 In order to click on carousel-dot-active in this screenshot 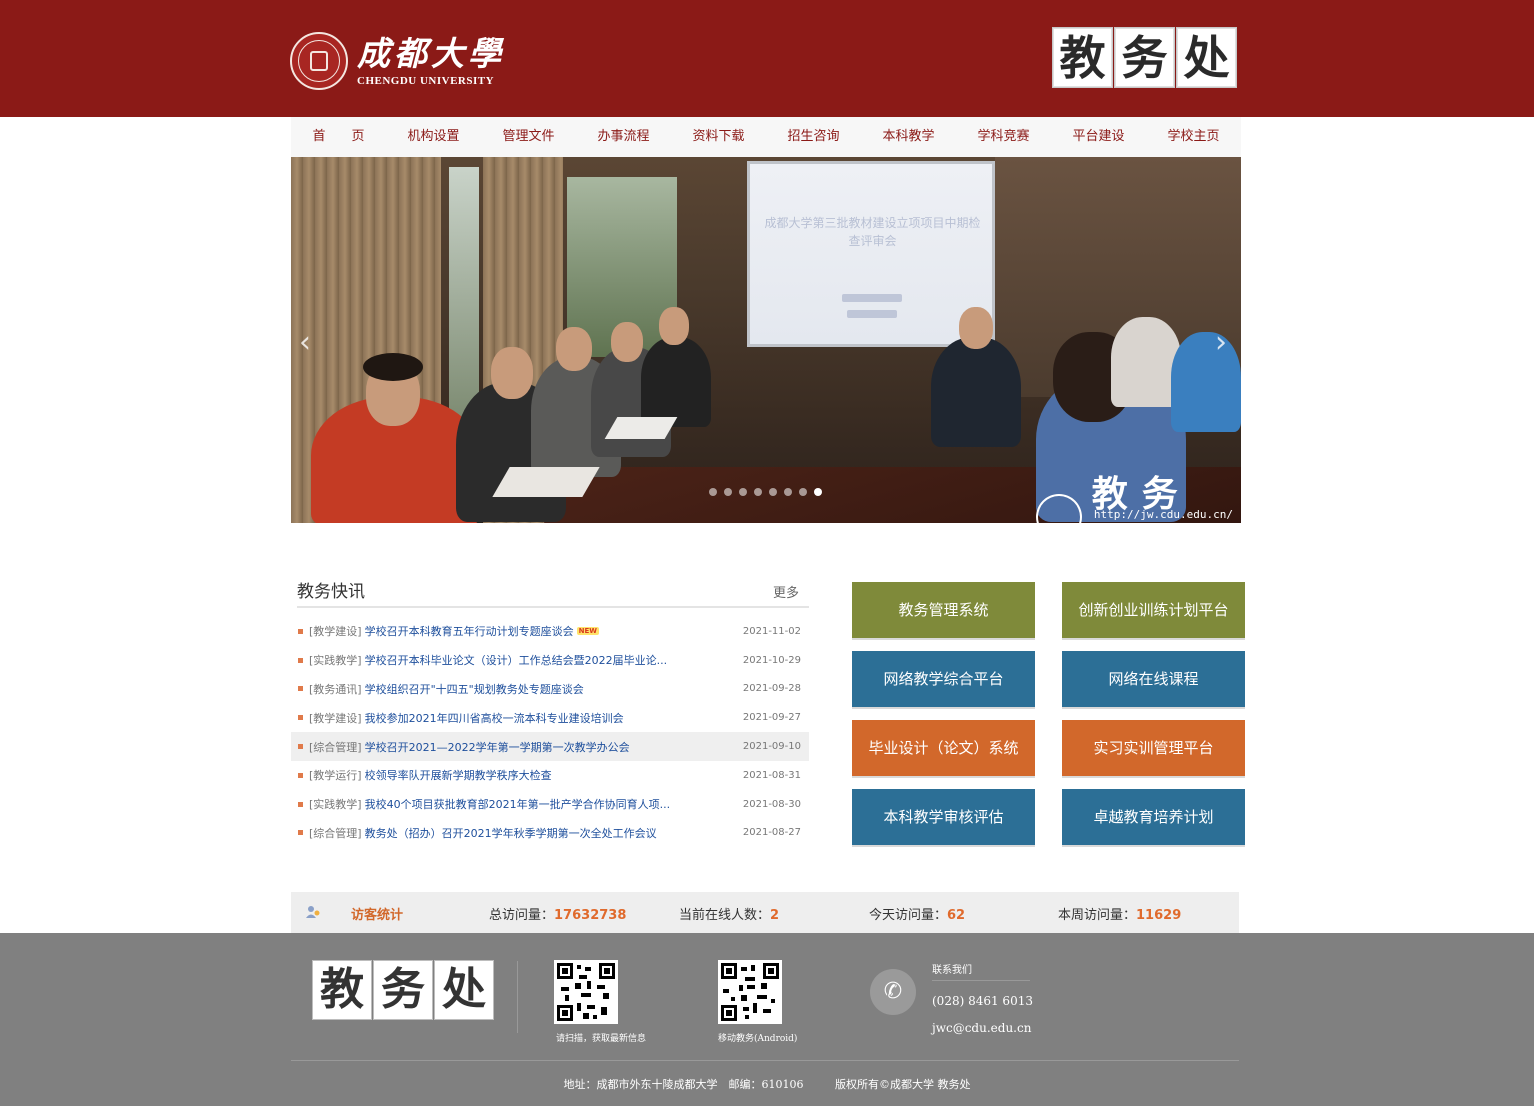, I will do `click(818, 492)`.